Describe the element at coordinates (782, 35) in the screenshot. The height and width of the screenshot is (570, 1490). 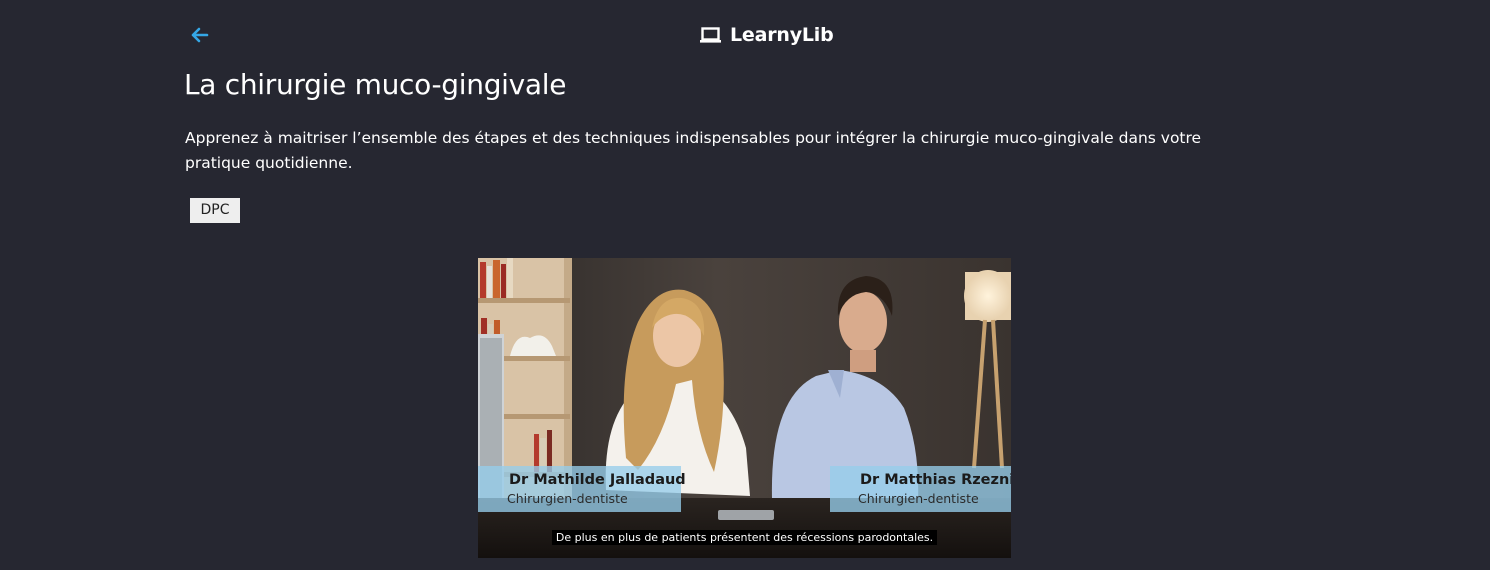
I see `brand-name: LearnyLib` at that location.